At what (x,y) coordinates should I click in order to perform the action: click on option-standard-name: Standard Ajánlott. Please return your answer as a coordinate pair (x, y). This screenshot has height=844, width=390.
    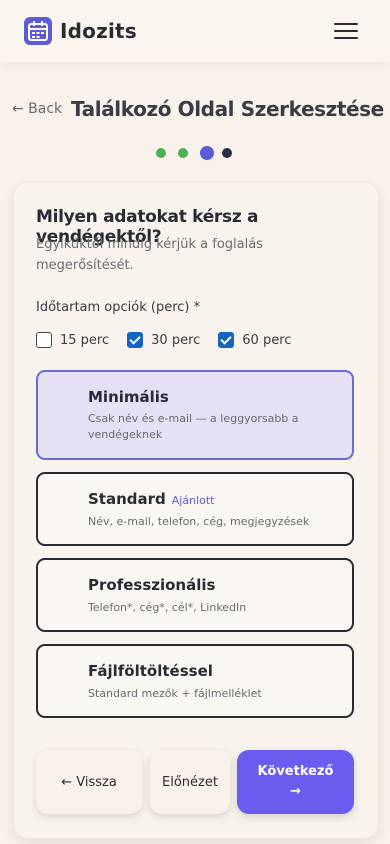
    Looking at the image, I should click on (151, 499).